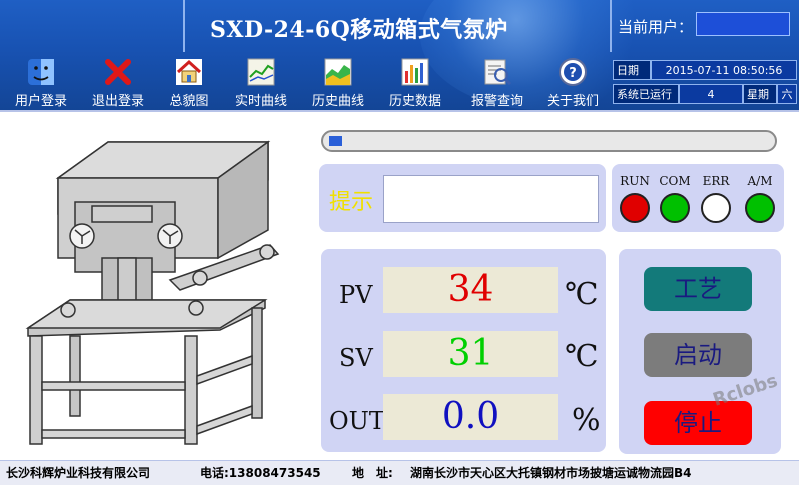 Image resolution: width=799 pixels, height=485 pixels. I want to click on system-info-panel: 日期 2015-07-11 08:50:56 系统已运行 4 星期 六, so click(705, 83).